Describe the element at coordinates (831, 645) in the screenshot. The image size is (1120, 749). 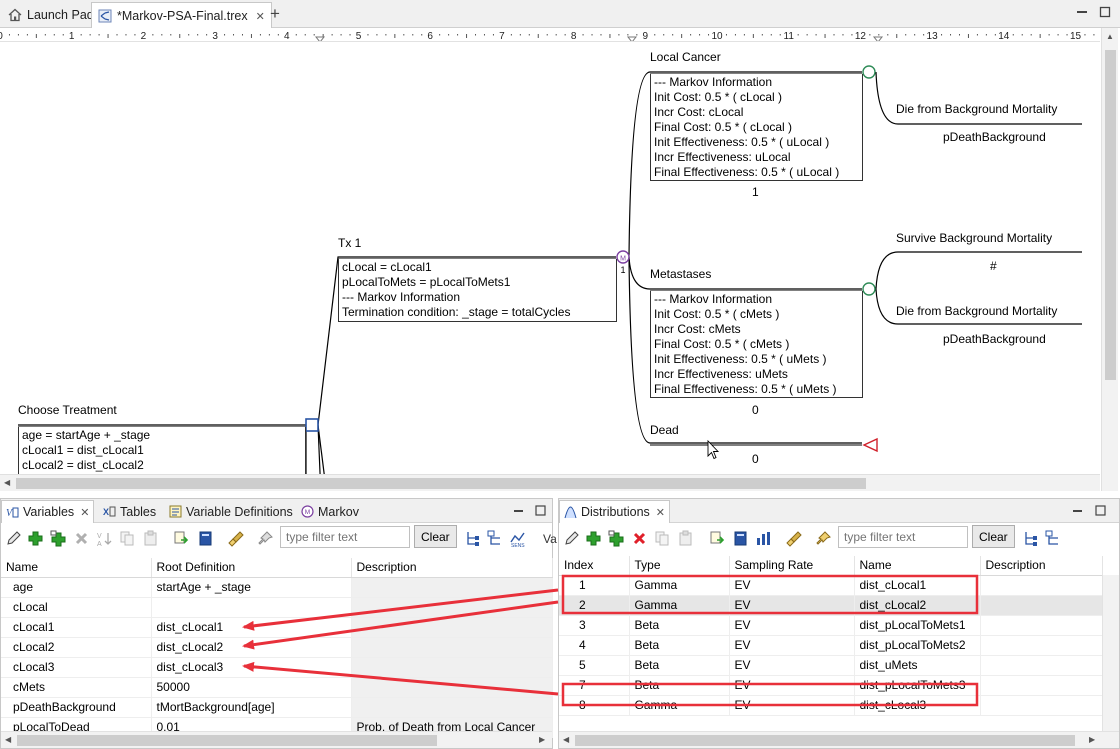
I see `table-row: 4 Beta EV dist_pLocalToMets2` at that location.